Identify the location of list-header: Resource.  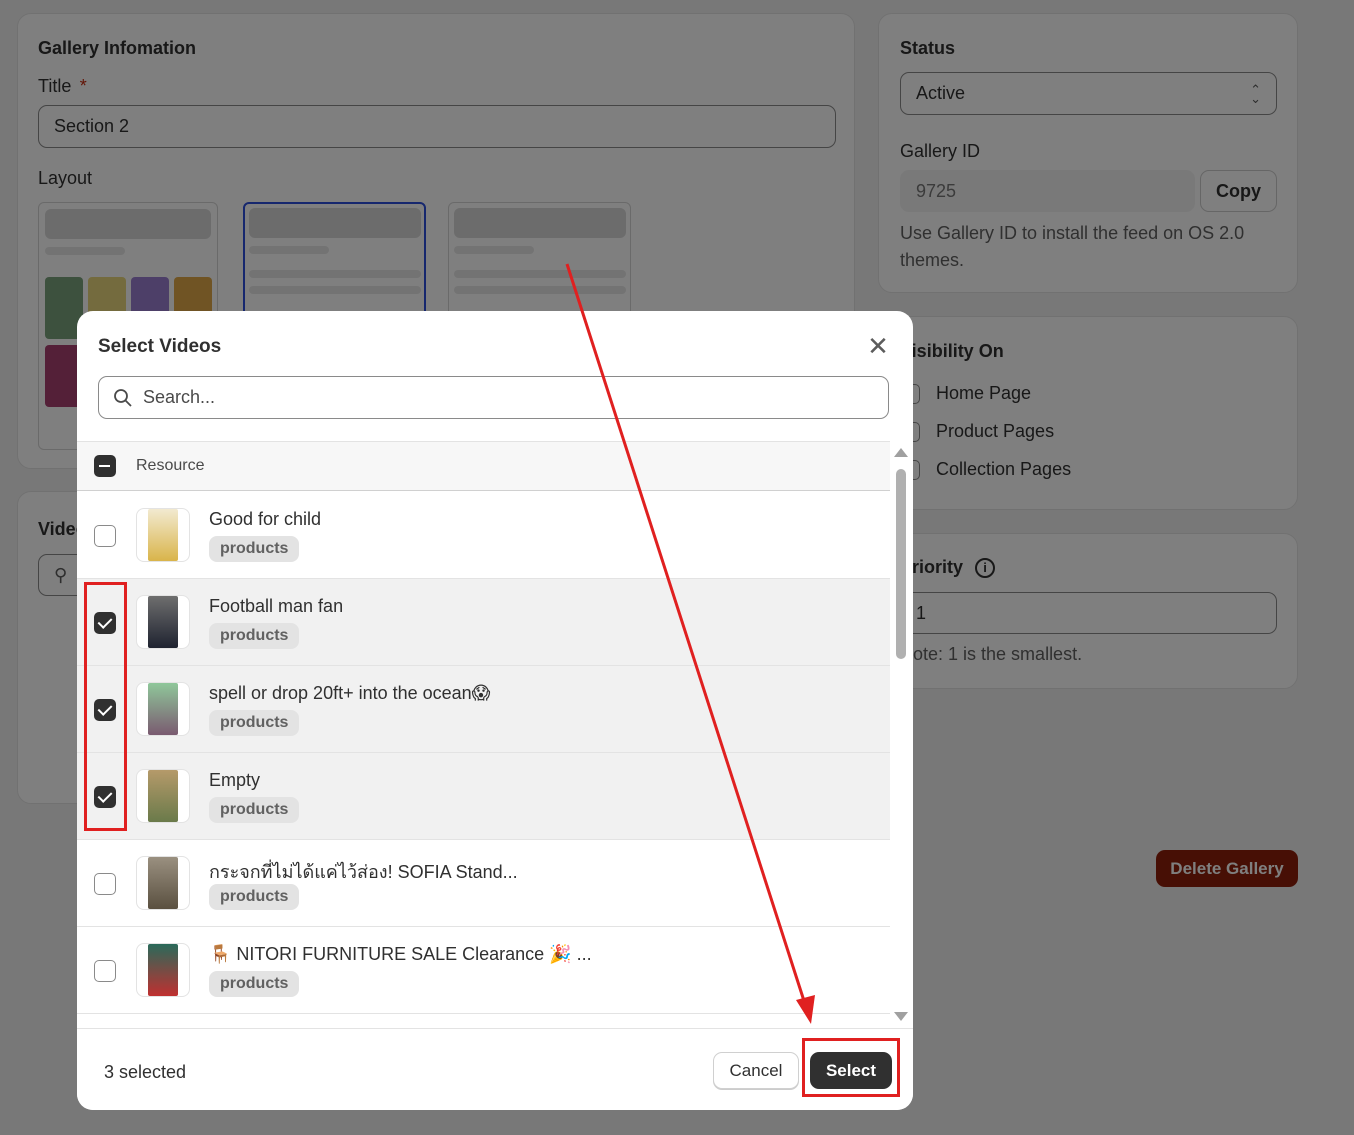
(483, 466).